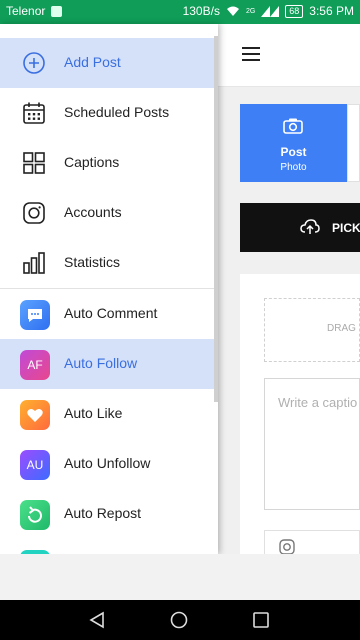 The width and height of the screenshot is (360, 640). What do you see at coordinates (310, 226) in the screenshot?
I see `cloud-upload-icon` at bounding box center [310, 226].